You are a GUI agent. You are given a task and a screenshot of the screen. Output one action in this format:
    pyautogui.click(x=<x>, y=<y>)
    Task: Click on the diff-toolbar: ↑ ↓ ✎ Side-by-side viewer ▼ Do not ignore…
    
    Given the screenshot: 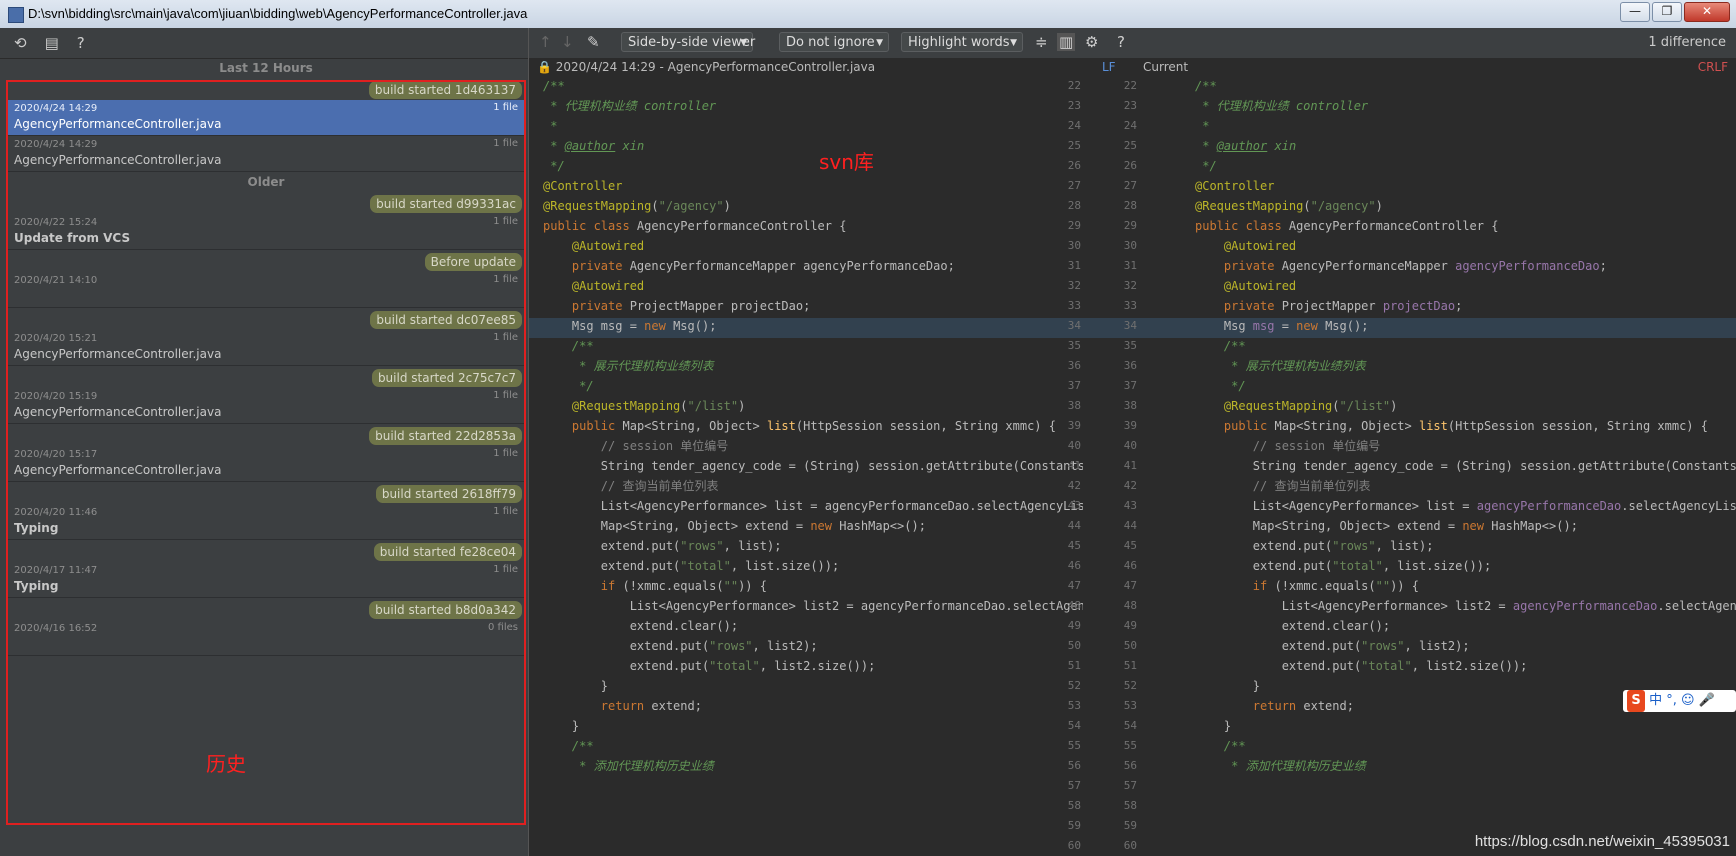 What is the action you would take?
    pyautogui.click(x=1132, y=43)
    